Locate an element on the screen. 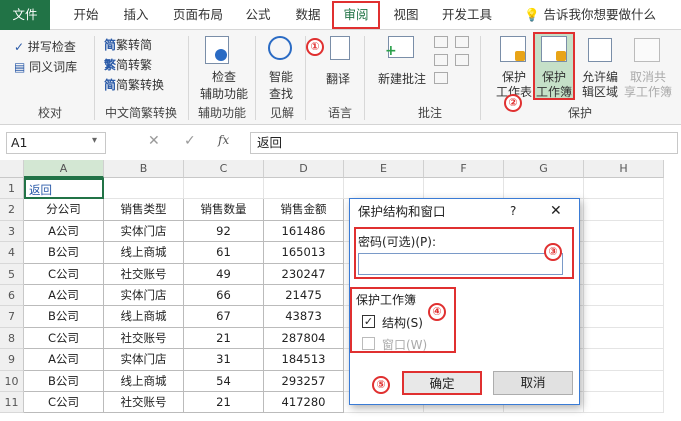  close-icon: ✕ is located at coordinates (556, 211).